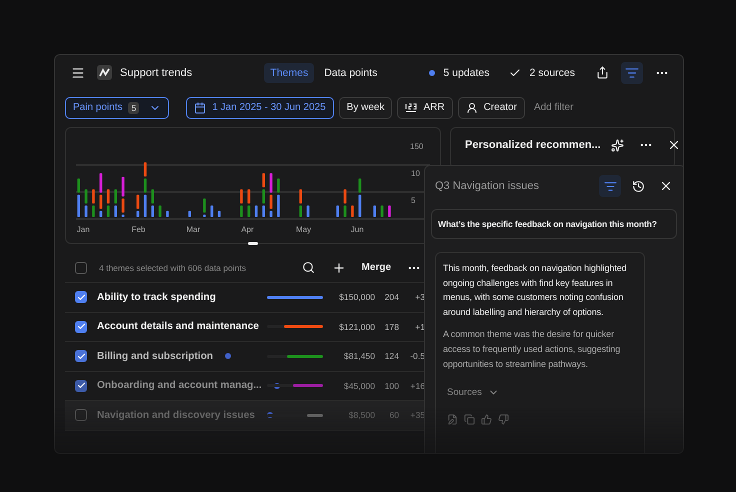 The image size is (736, 492). What do you see at coordinates (417, 146) in the screenshot?
I see `axis-label: 150` at bounding box center [417, 146].